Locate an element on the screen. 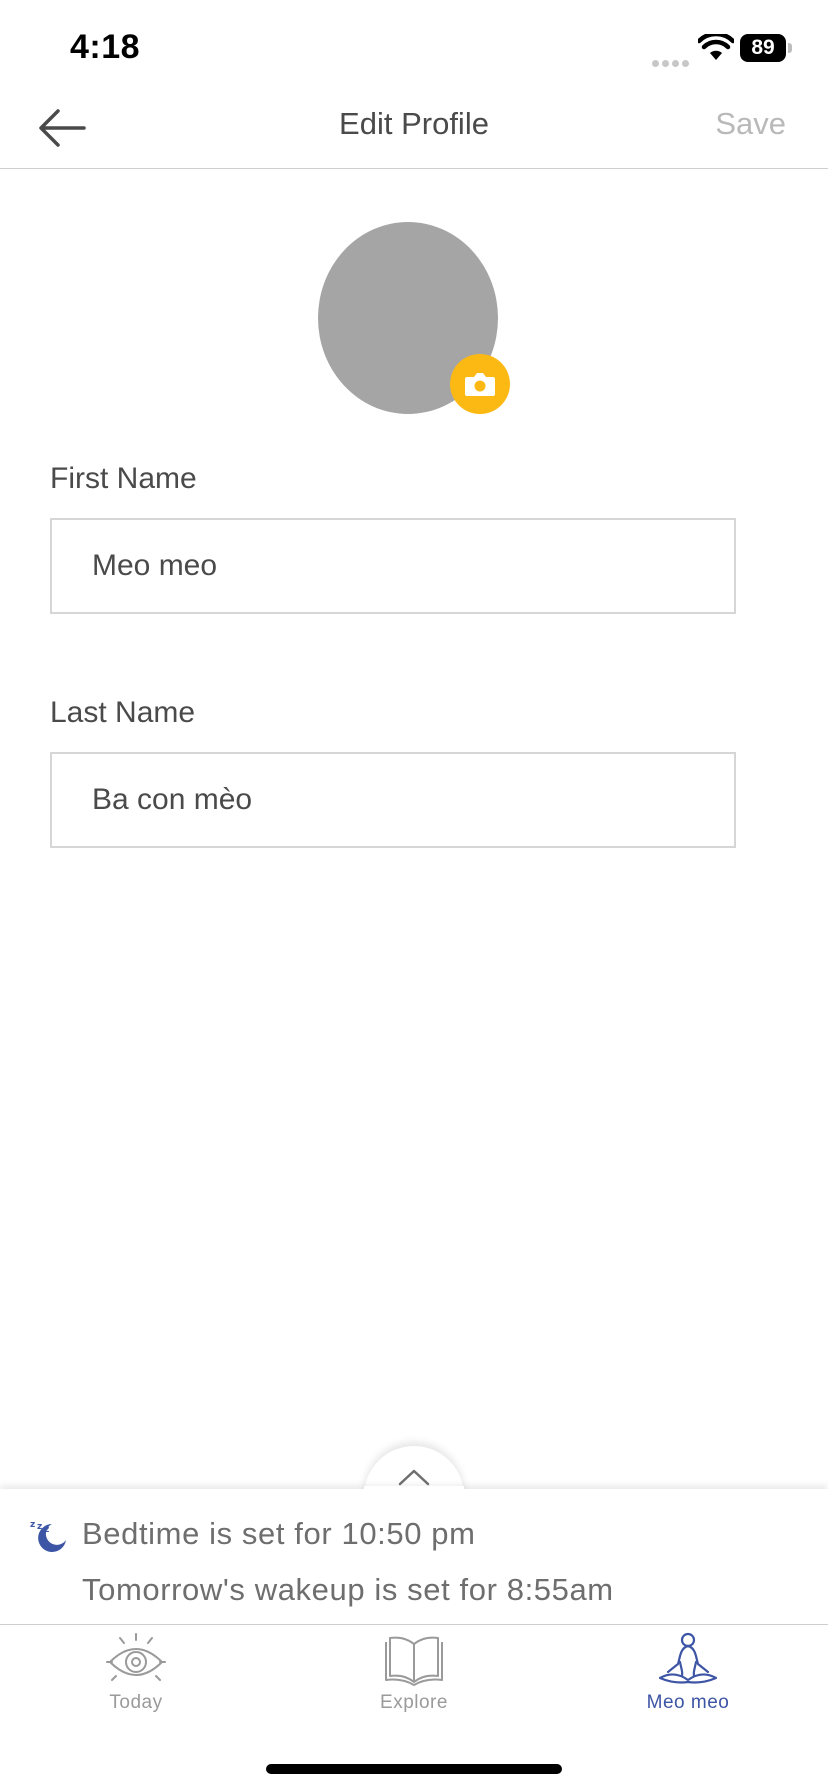 This screenshot has width=828, height=1792. tab-explore: Explore is located at coordinates (414, 1677).